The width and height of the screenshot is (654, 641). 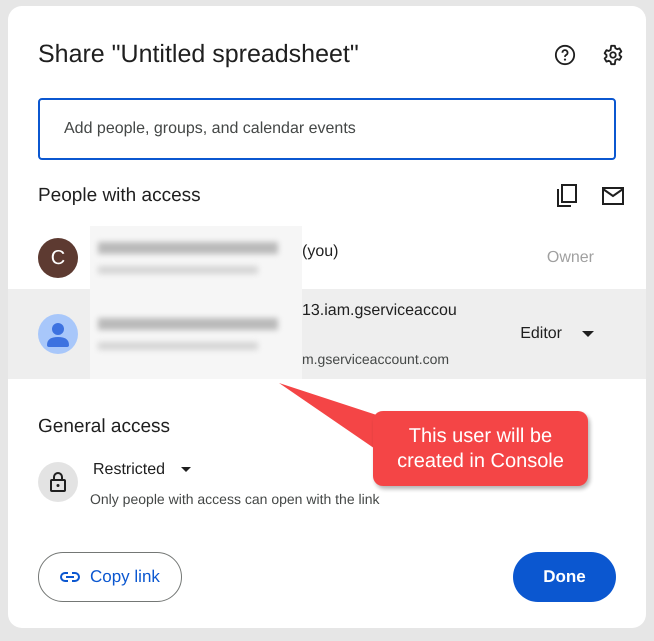 What do you see at coordinates (570, 258) in the screenshot?
I see `role-label: Owner` at bounding box center [570, 258].